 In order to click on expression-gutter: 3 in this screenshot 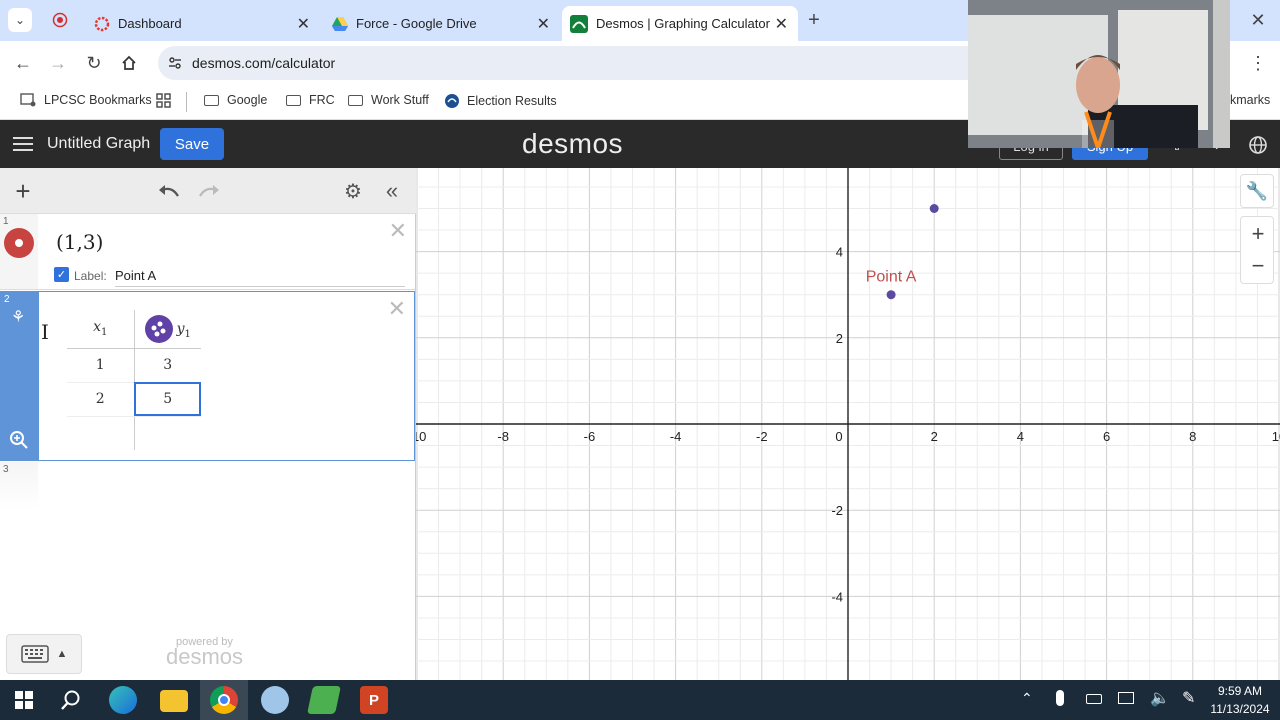, I will do `click(19, 486)`.